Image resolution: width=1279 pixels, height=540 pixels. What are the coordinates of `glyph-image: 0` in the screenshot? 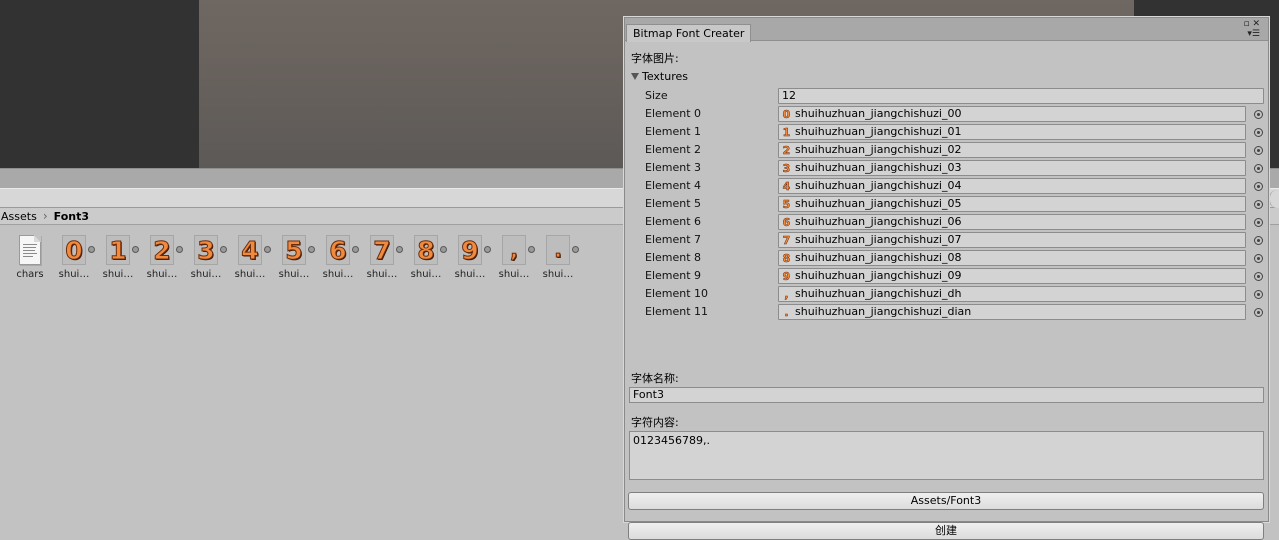 It's located at (74, 250).